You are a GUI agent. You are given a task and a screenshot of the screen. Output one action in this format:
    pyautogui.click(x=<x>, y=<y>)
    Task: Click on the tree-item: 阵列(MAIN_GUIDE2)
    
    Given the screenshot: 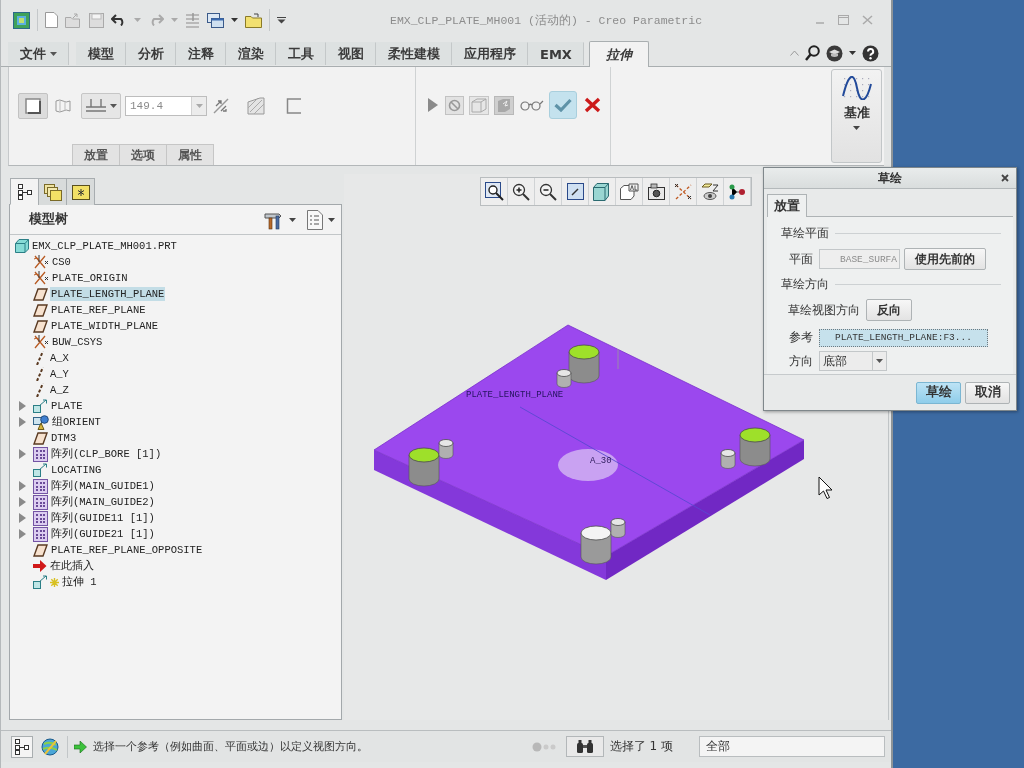 What is the action you would take?
    pyautogui.click(x=103, y=502)
    